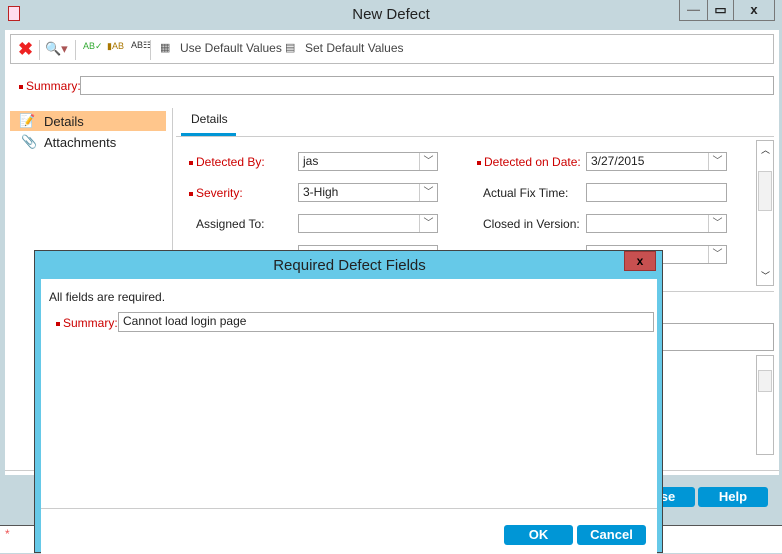  Describe the element at coordinates (386, 322) in the screenshot. I see `dialog-summary-input: Cannot load login page` at that location.